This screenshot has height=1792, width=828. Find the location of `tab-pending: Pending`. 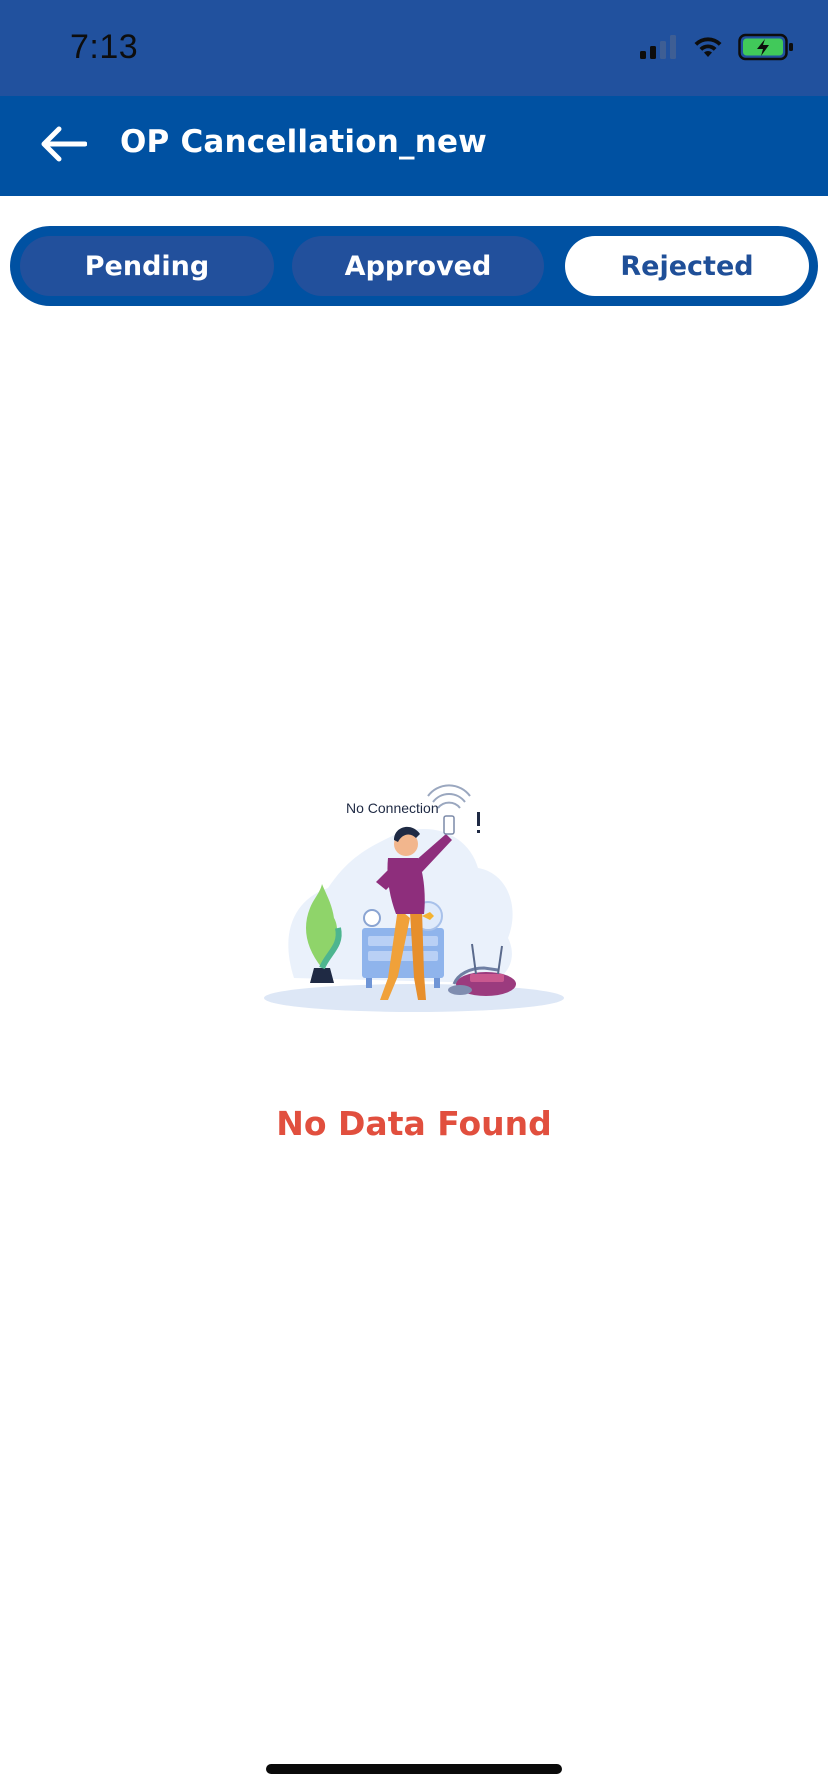

tab-pending: Pending is located at coordinates (147, 266).